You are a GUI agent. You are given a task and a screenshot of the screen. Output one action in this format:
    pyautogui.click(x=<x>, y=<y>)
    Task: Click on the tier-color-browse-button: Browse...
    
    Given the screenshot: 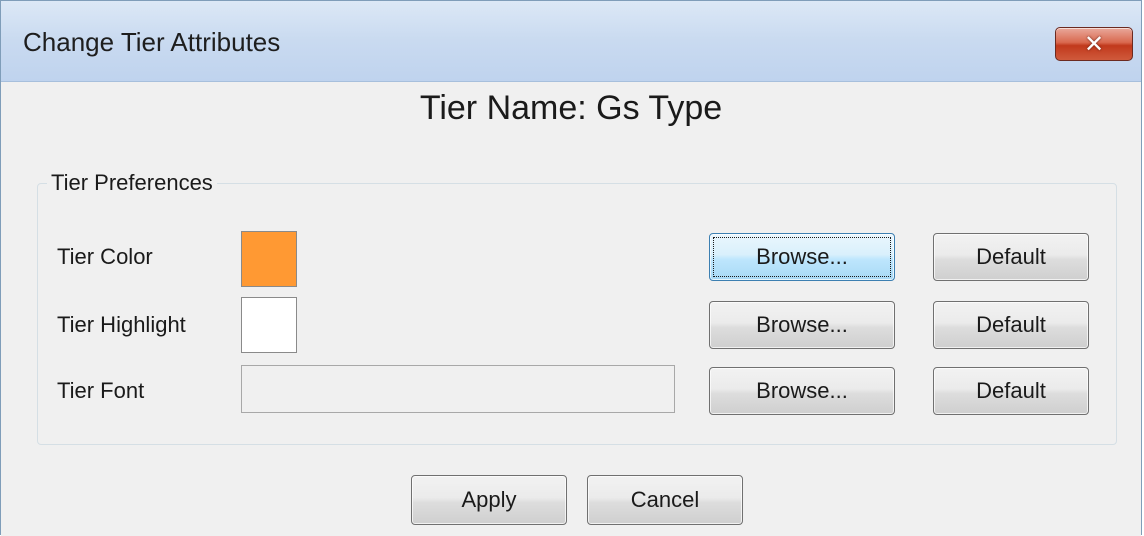 What is the action you would take?
    pyautogui.click(x=802, y=257)
    